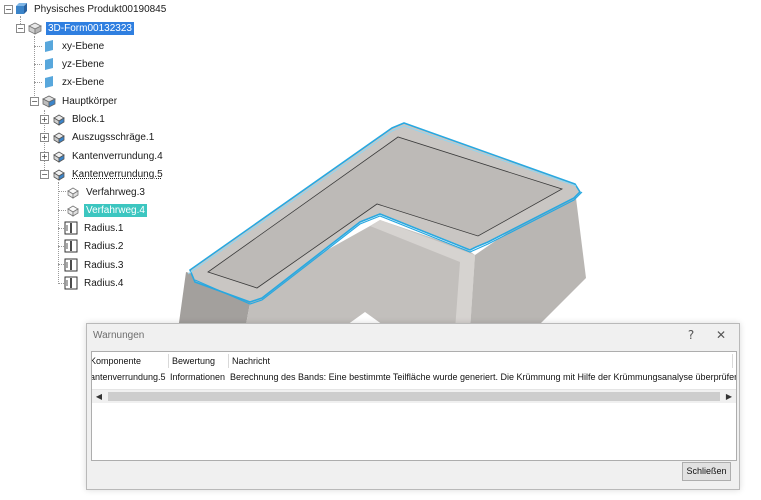  I want to click on tree-label: xy-Ebene, so click(83, 46).